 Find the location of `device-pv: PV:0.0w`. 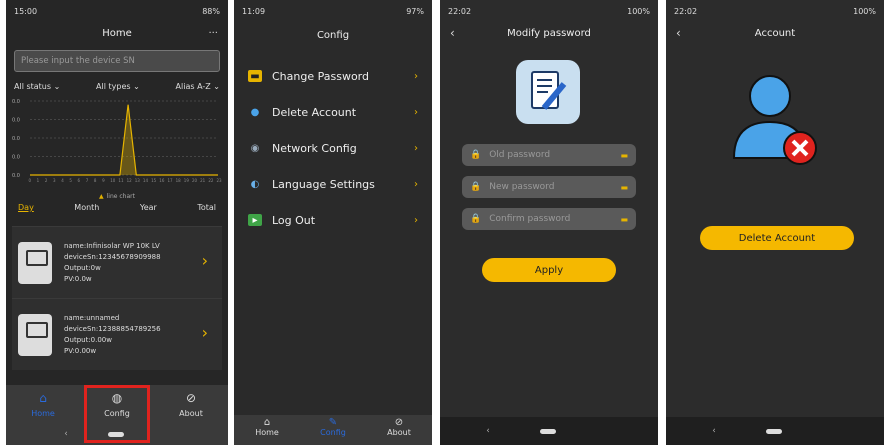

device-pv: PV:0.0w is located at coordinates (78, 278).